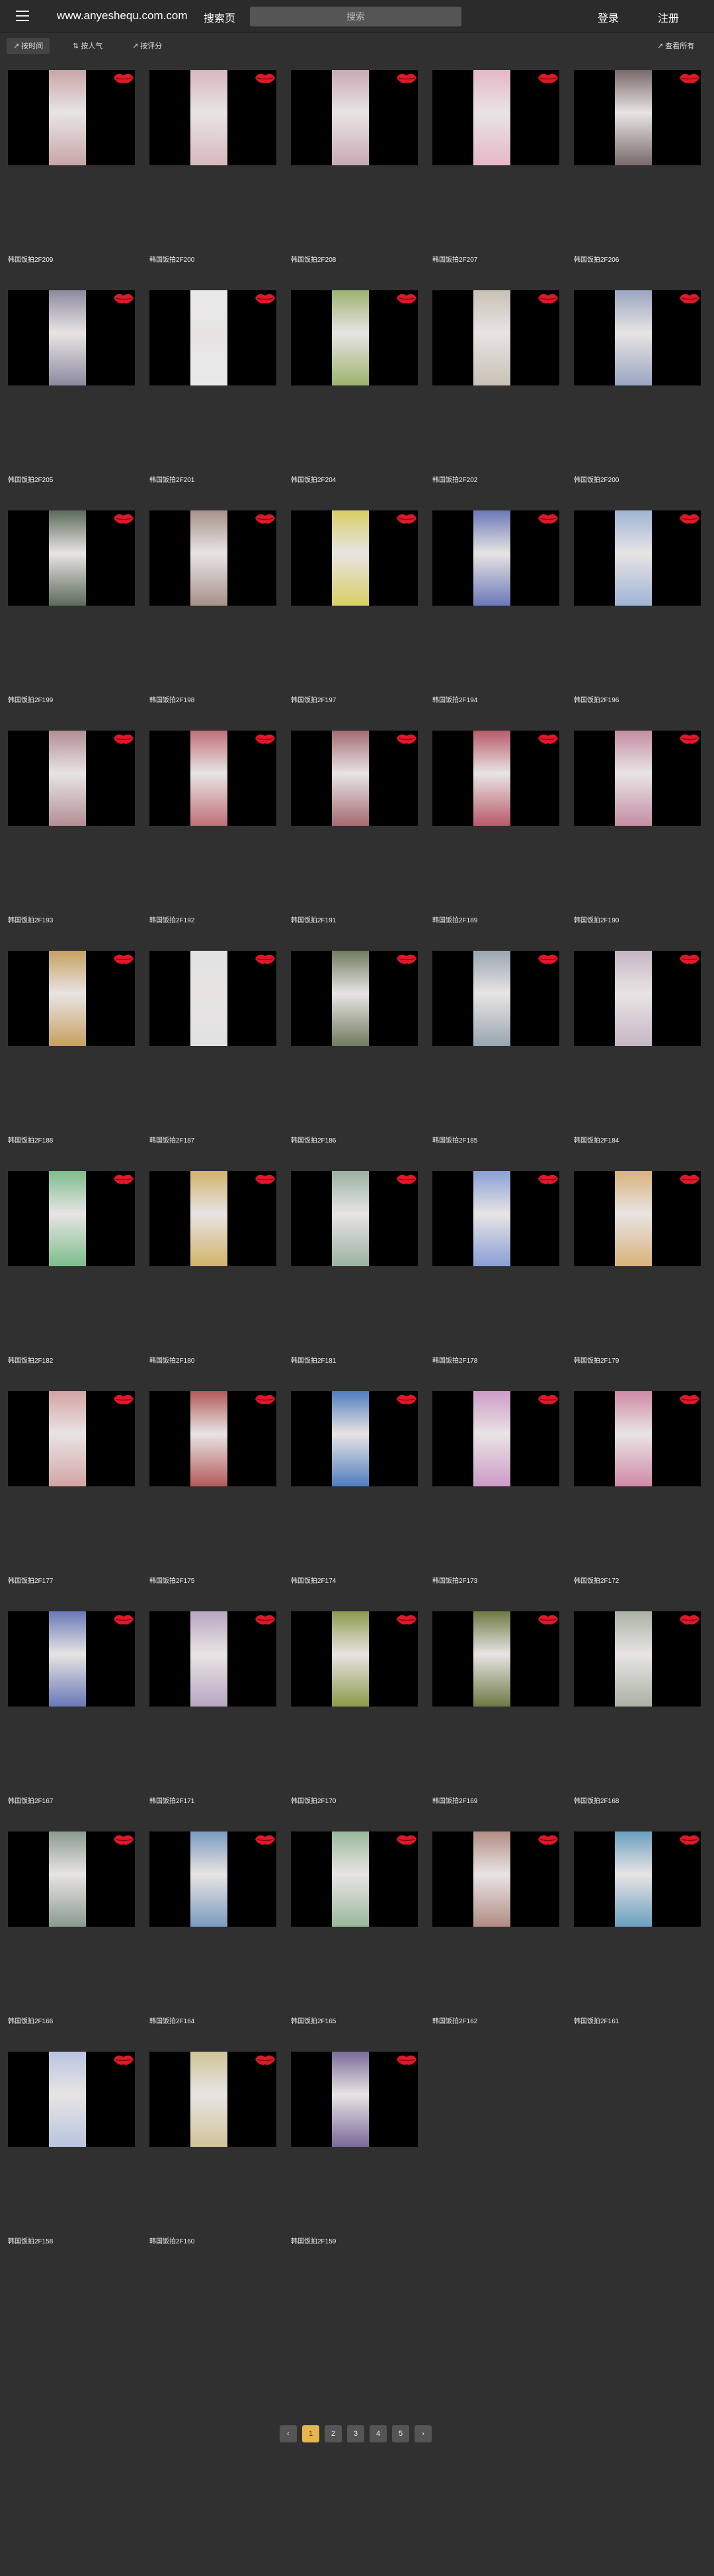 Image resolution: width=714 pixels, height=2576 pixels. Describe the element at coordinates (28, 46) in the screenshot. I see `sort-by-time-button: ↗ 按时间` at that location.